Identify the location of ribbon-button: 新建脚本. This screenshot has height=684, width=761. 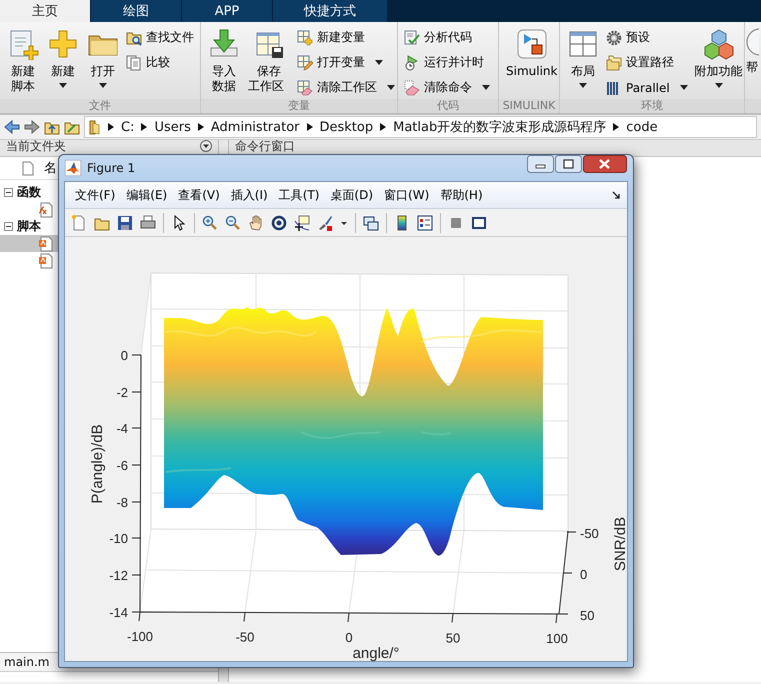
(23, 61).